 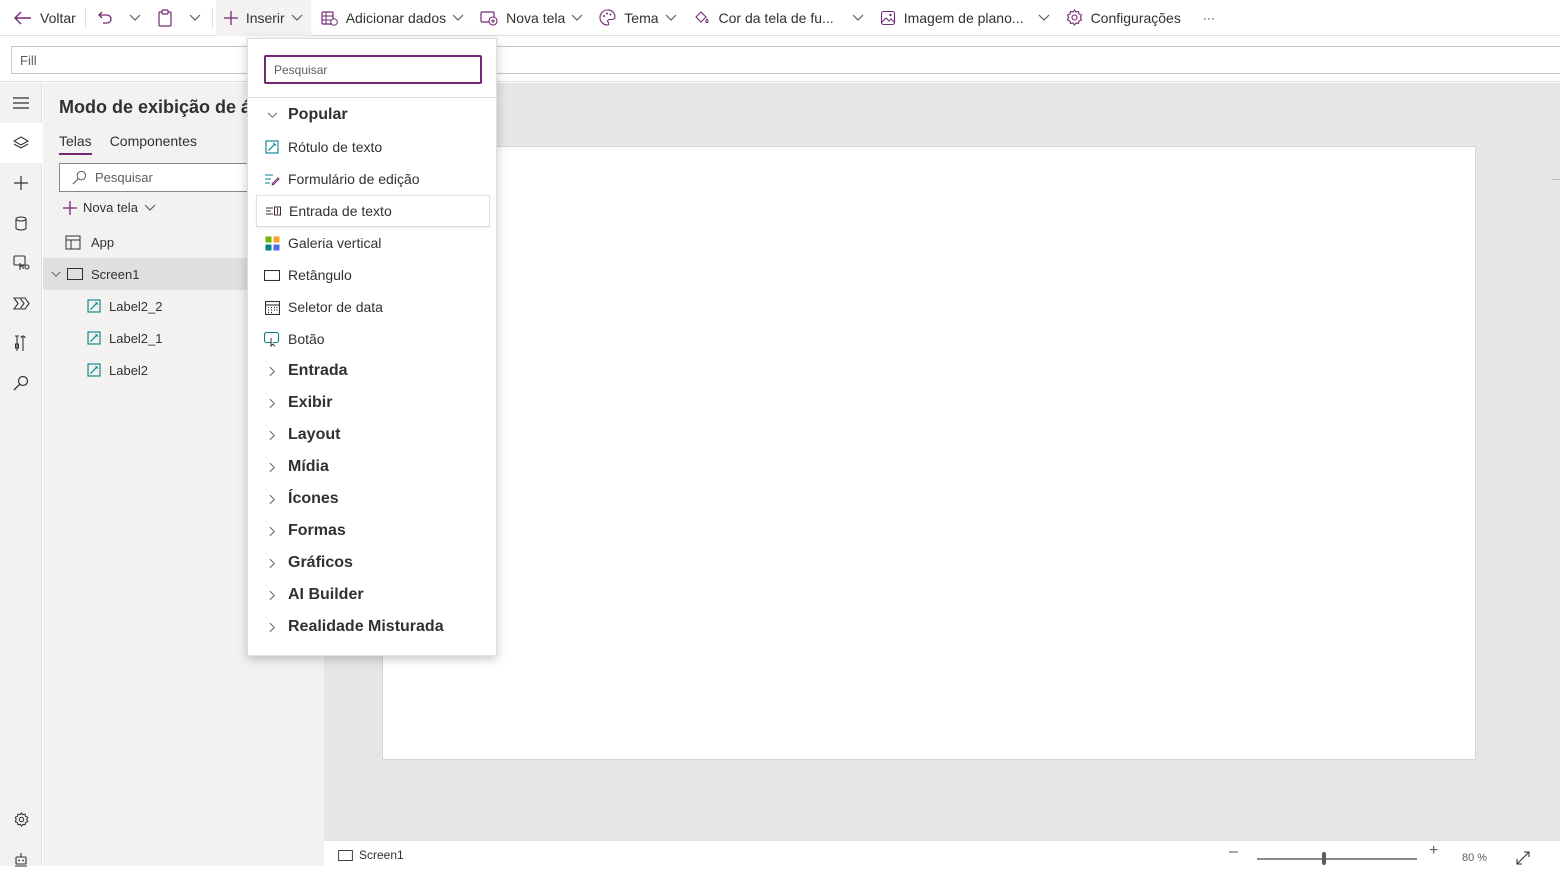 I want to click on hamburger-icon, so click(x=21, y=103).